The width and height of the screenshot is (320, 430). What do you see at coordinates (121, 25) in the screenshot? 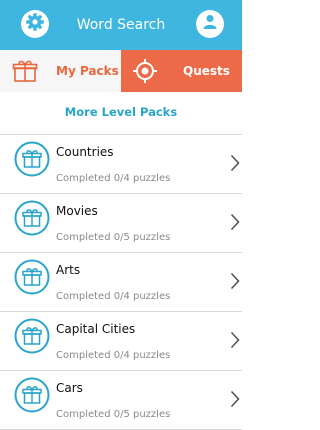
I see `top-bar: Word Search` at bounding box center [121, 25].